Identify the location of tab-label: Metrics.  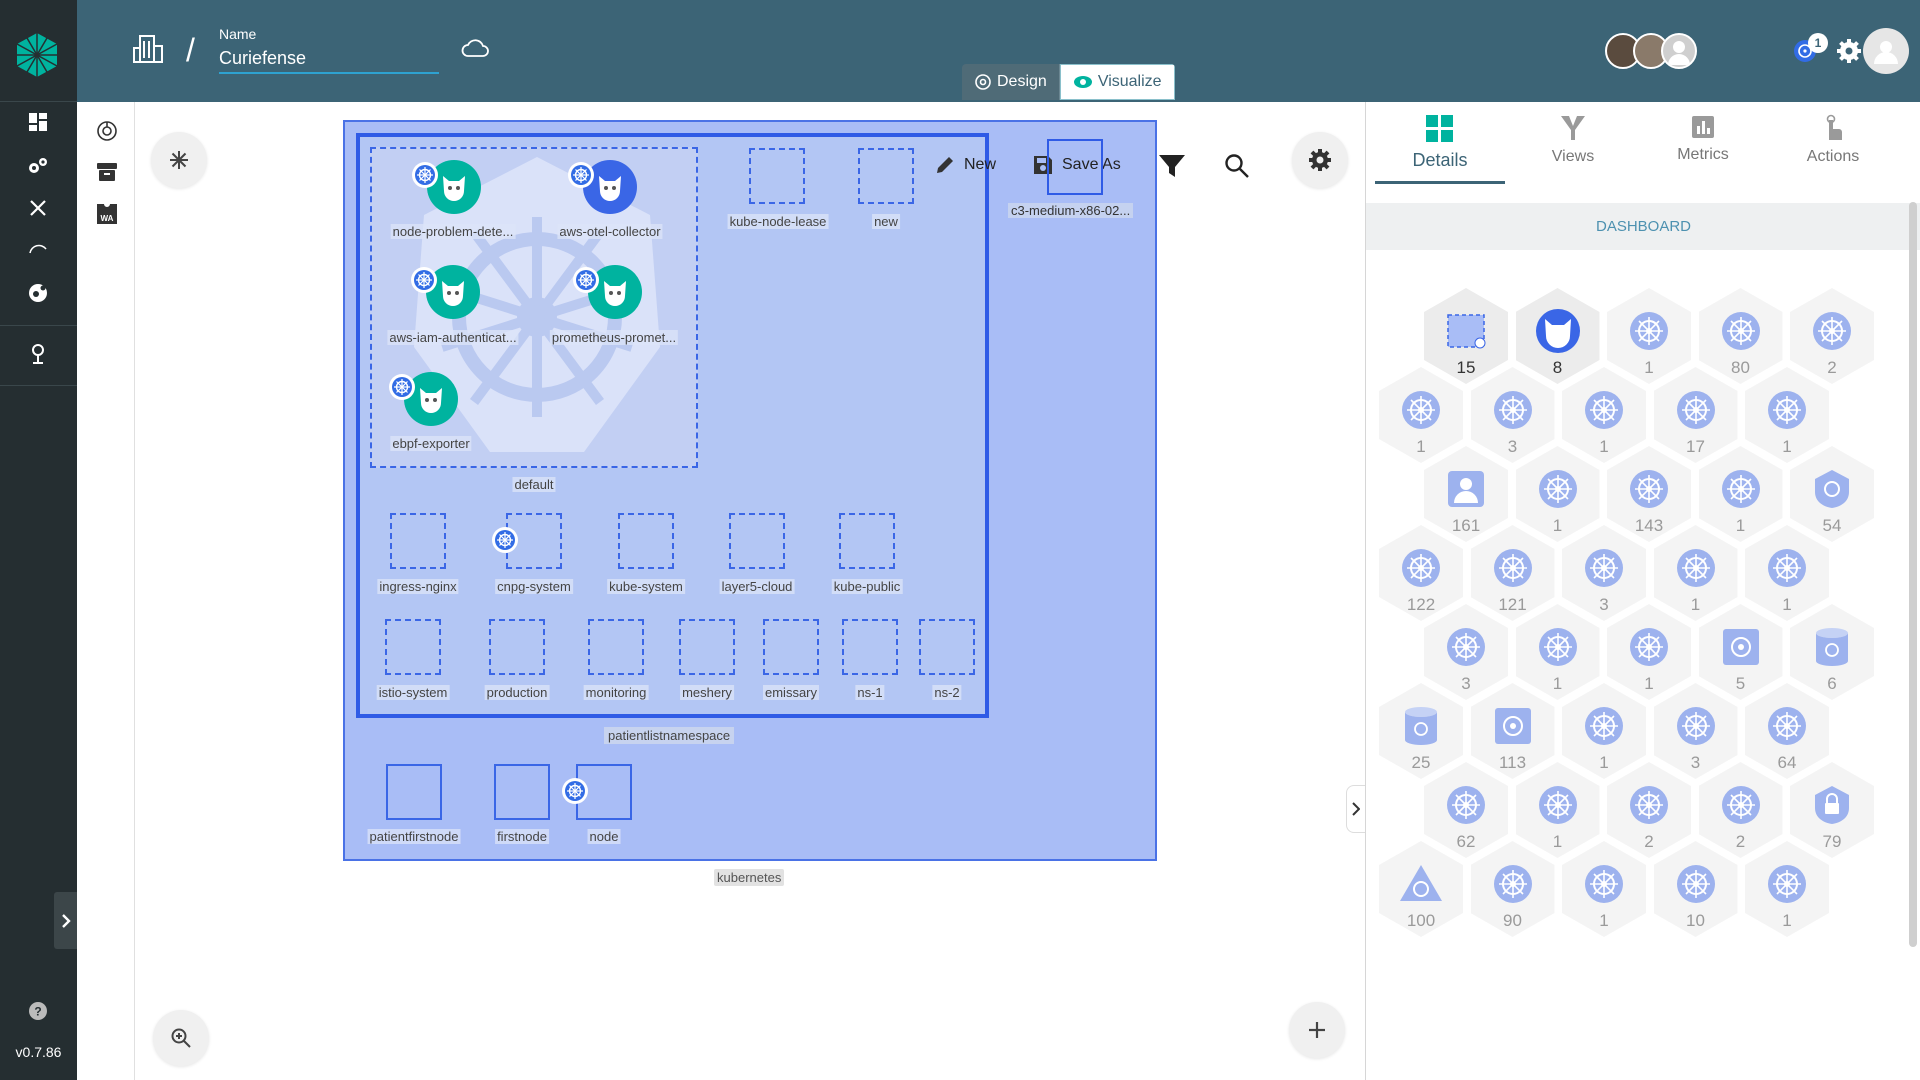
(1703, 154).